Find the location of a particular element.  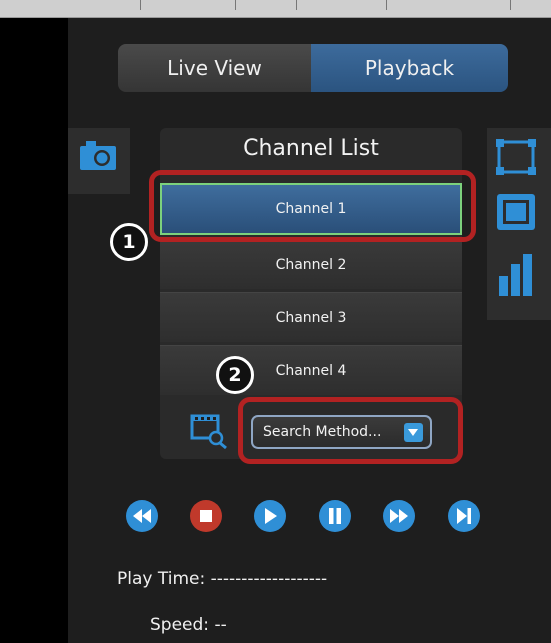

channel-list-title: Channel List is located at coordinates (311, 148).